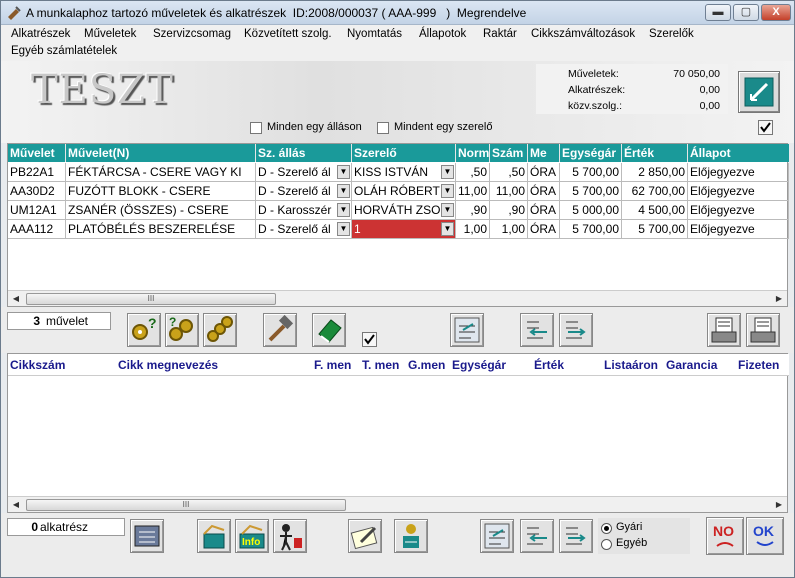  Describe the element at coordinates (765, 536) in the screenshot. I see `ok-button: OK` at that location.